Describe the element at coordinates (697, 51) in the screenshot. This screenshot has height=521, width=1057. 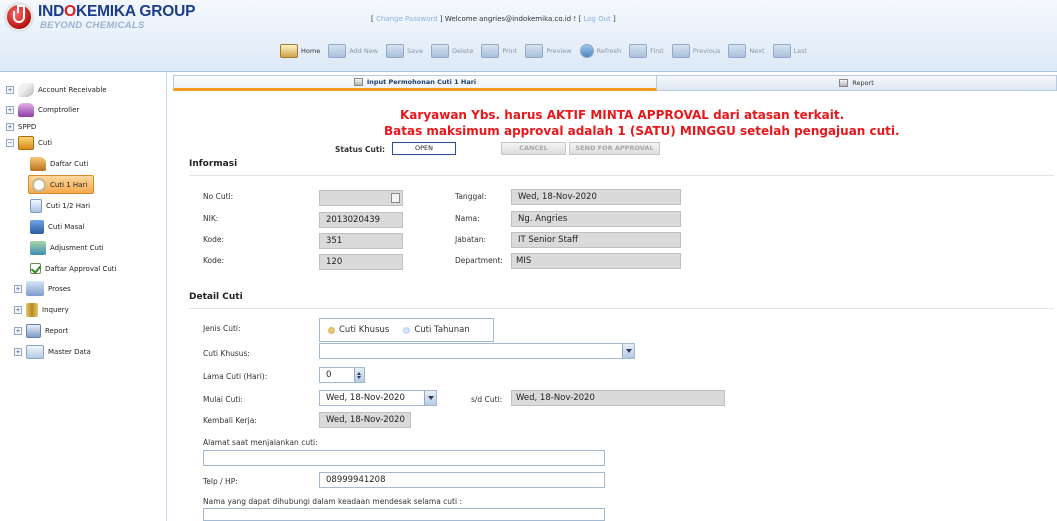
I see `previous-button: Previous` at that location.